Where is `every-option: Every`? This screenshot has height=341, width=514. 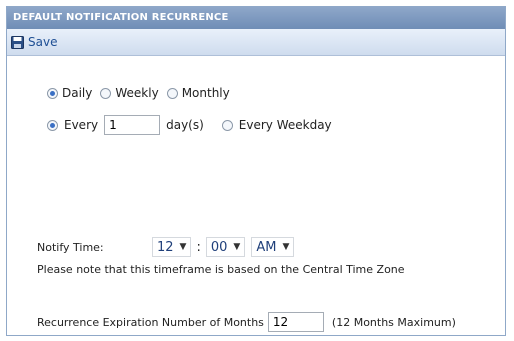 every-option: Every is located at coordinates (72, 125).